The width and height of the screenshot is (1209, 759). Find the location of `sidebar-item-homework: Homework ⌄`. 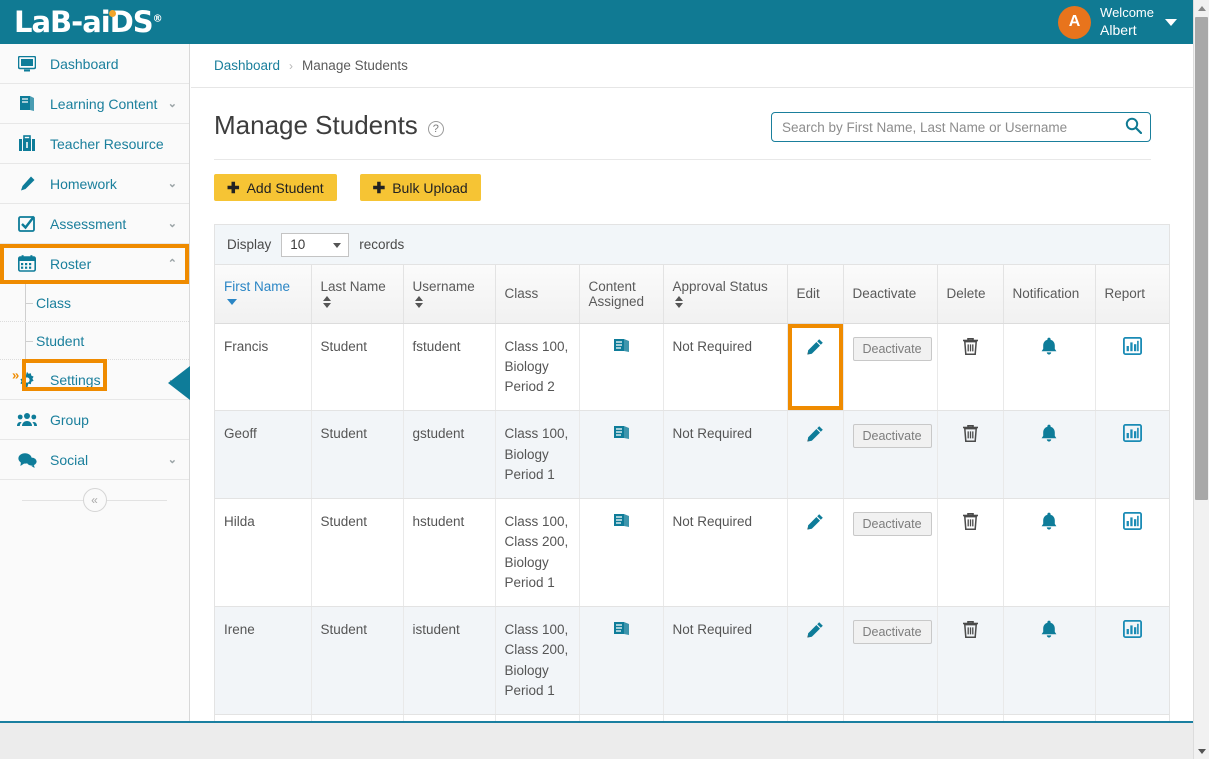

sidebar-item-homework: Homework ⌄ is located at coordinates (94, 184).